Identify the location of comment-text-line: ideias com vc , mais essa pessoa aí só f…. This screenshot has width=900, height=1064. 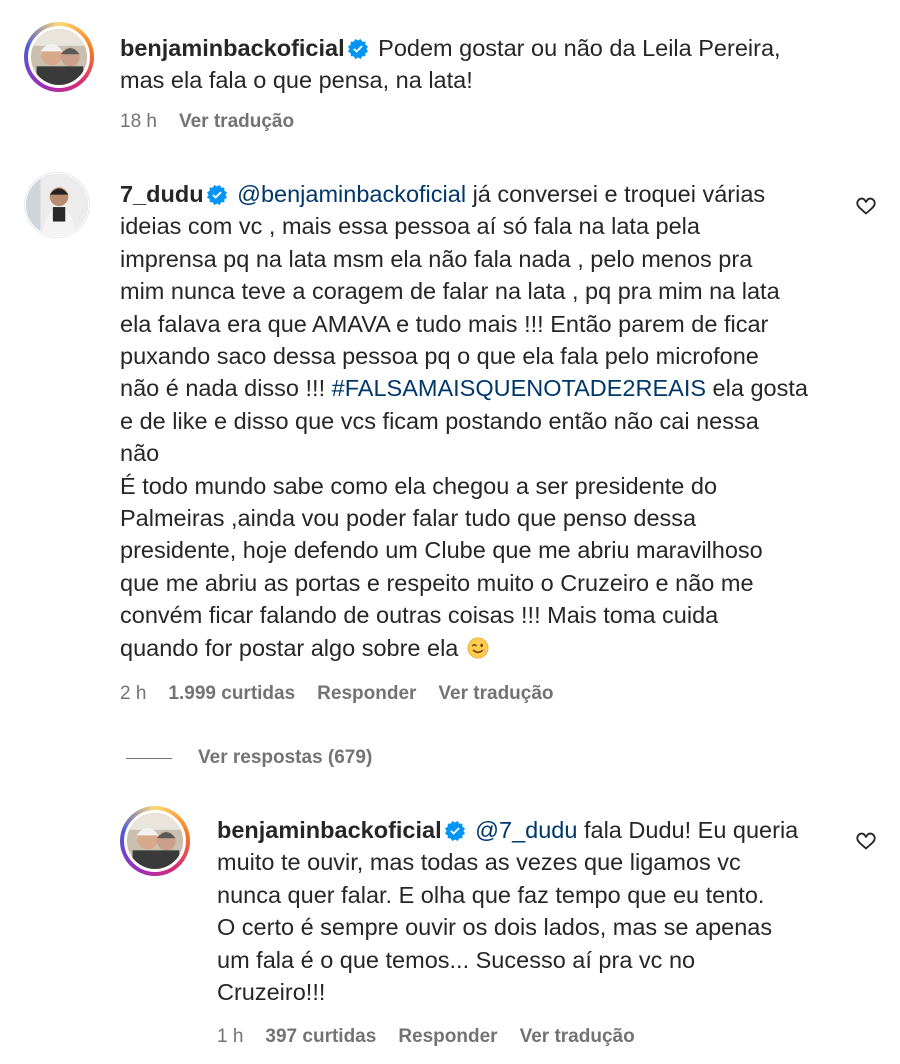
(410, 226).